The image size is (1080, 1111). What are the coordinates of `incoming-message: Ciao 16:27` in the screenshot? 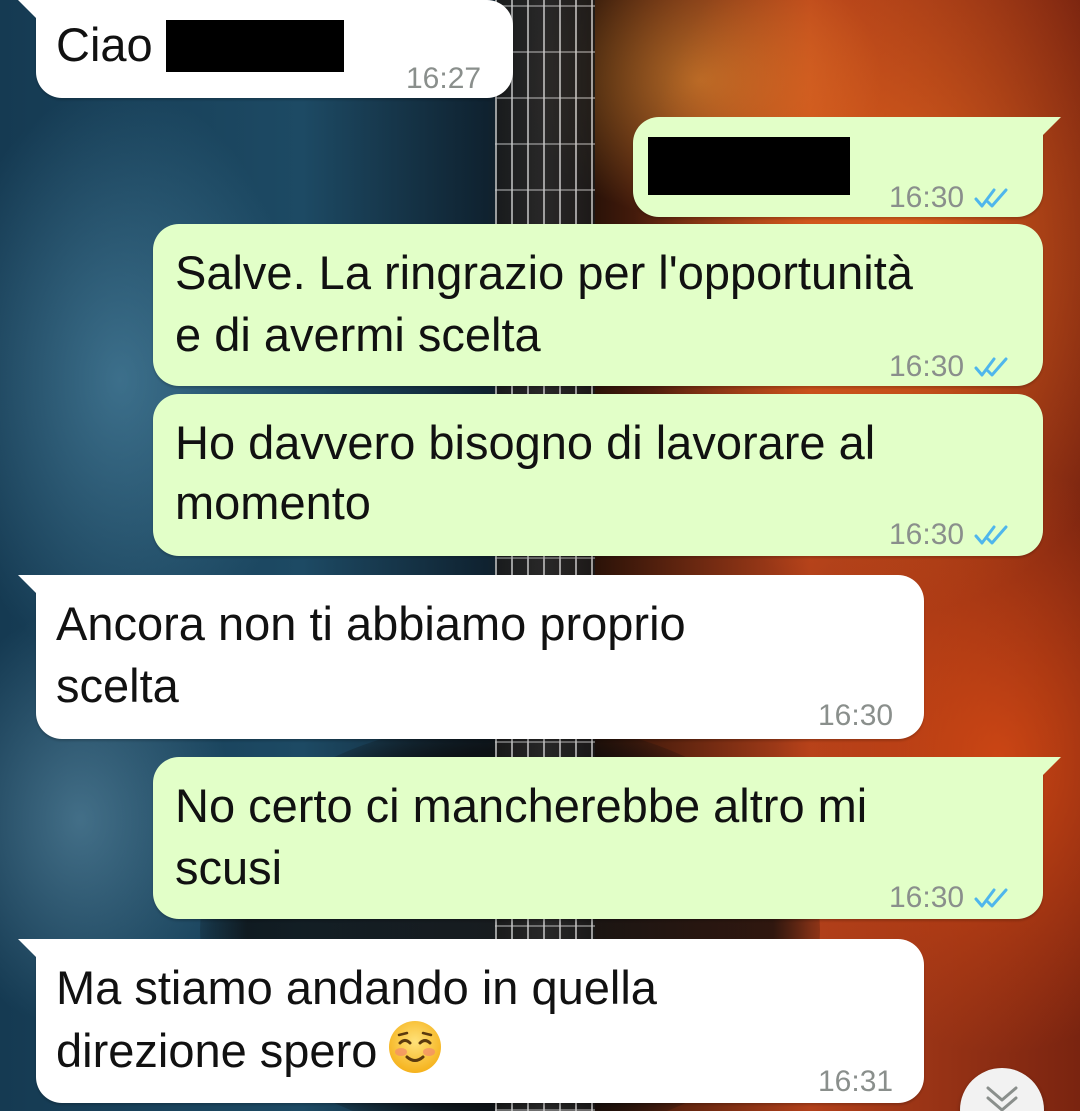 It's located at (265, 49).